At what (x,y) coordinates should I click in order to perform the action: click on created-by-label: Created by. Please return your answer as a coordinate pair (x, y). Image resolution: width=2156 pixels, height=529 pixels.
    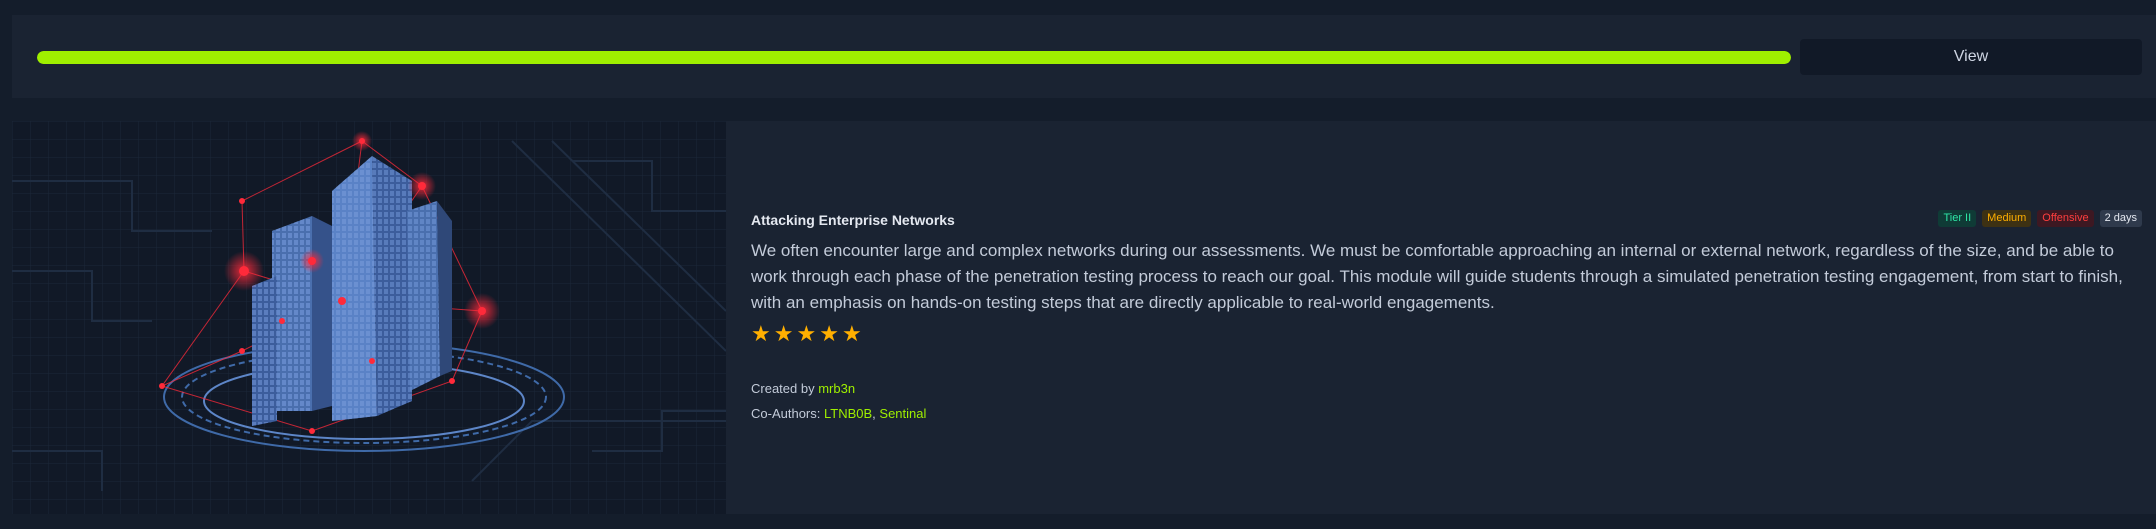
    Looking at the image, I should click on (783, 388).